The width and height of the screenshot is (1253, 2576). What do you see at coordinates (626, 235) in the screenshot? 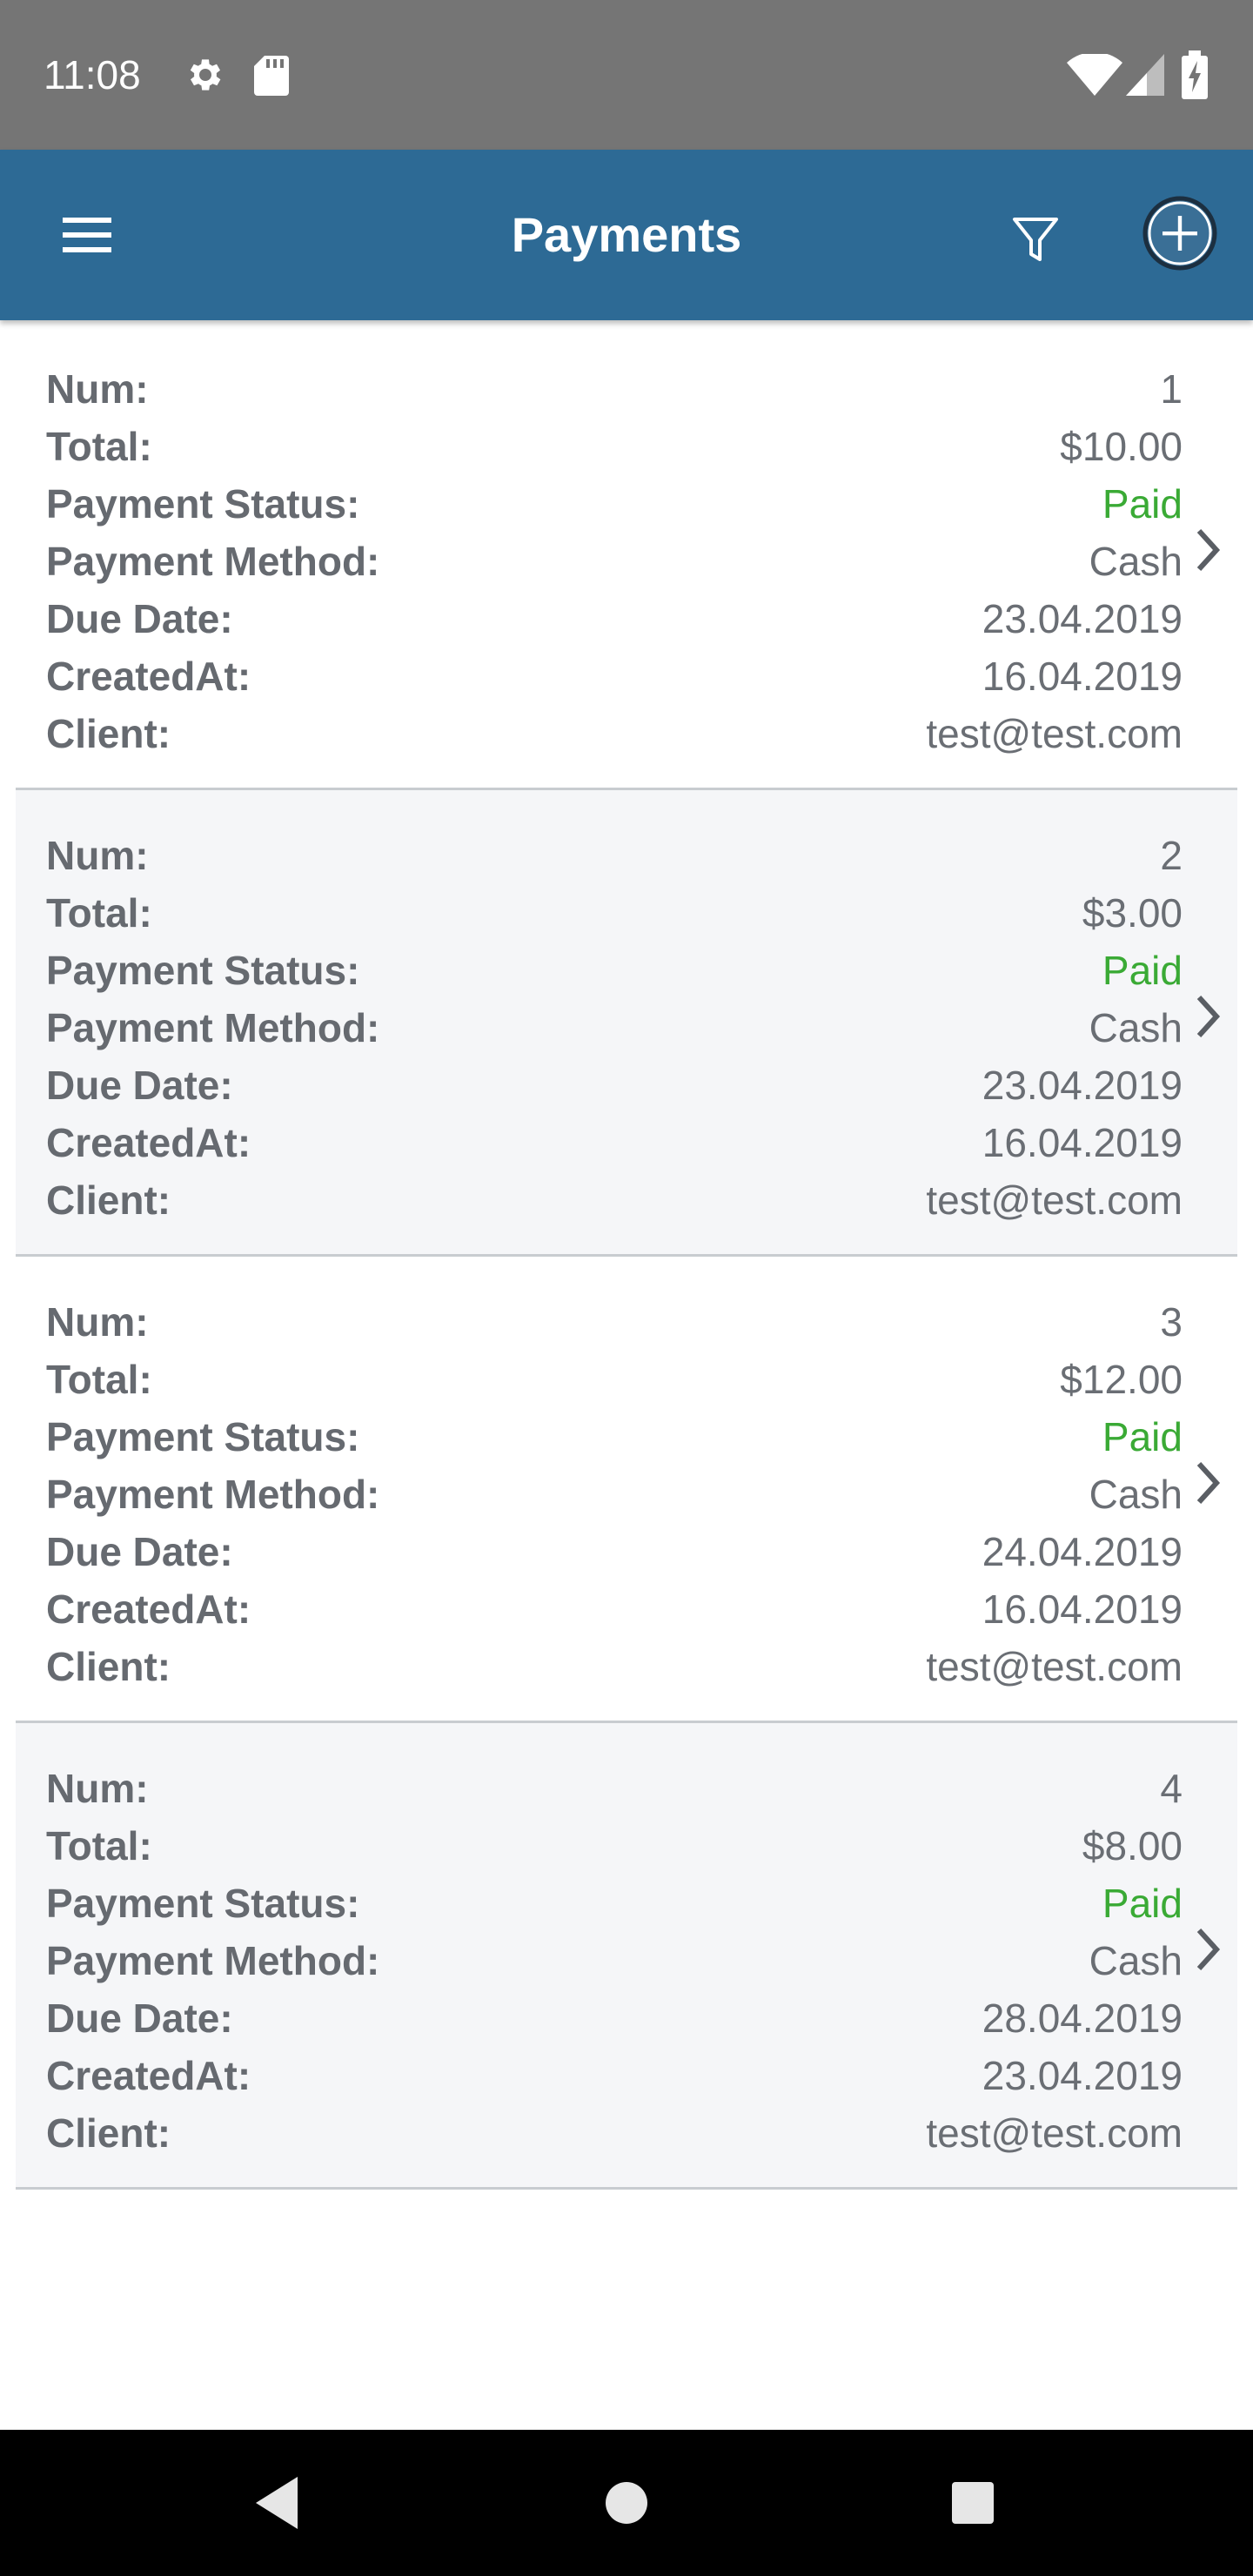
I see `app-bar: Payments` at bounding box center [626, 235].